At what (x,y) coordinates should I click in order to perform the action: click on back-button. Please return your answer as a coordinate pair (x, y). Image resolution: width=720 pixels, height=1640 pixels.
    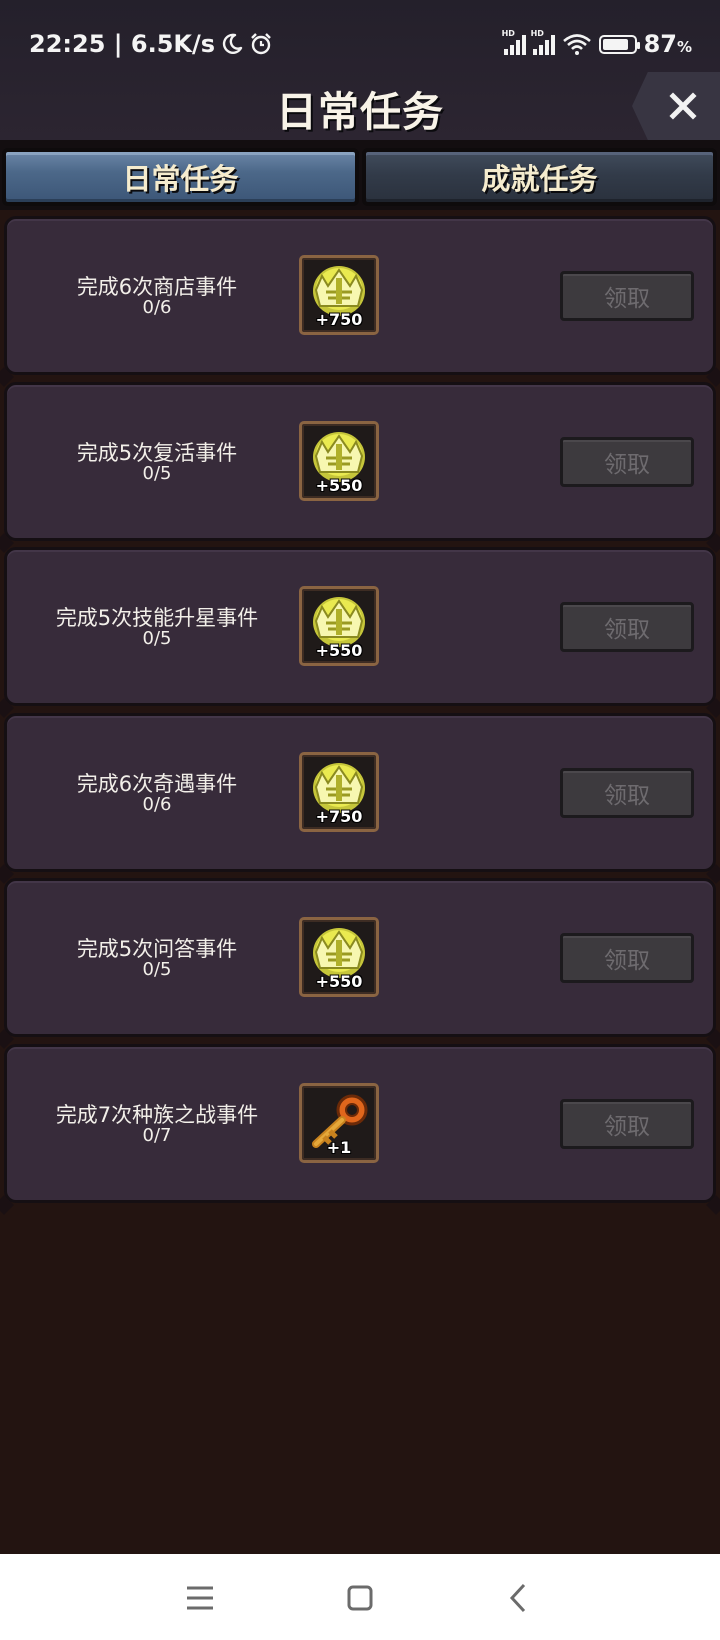
    Looking at the image, I should click on (518, 1598).